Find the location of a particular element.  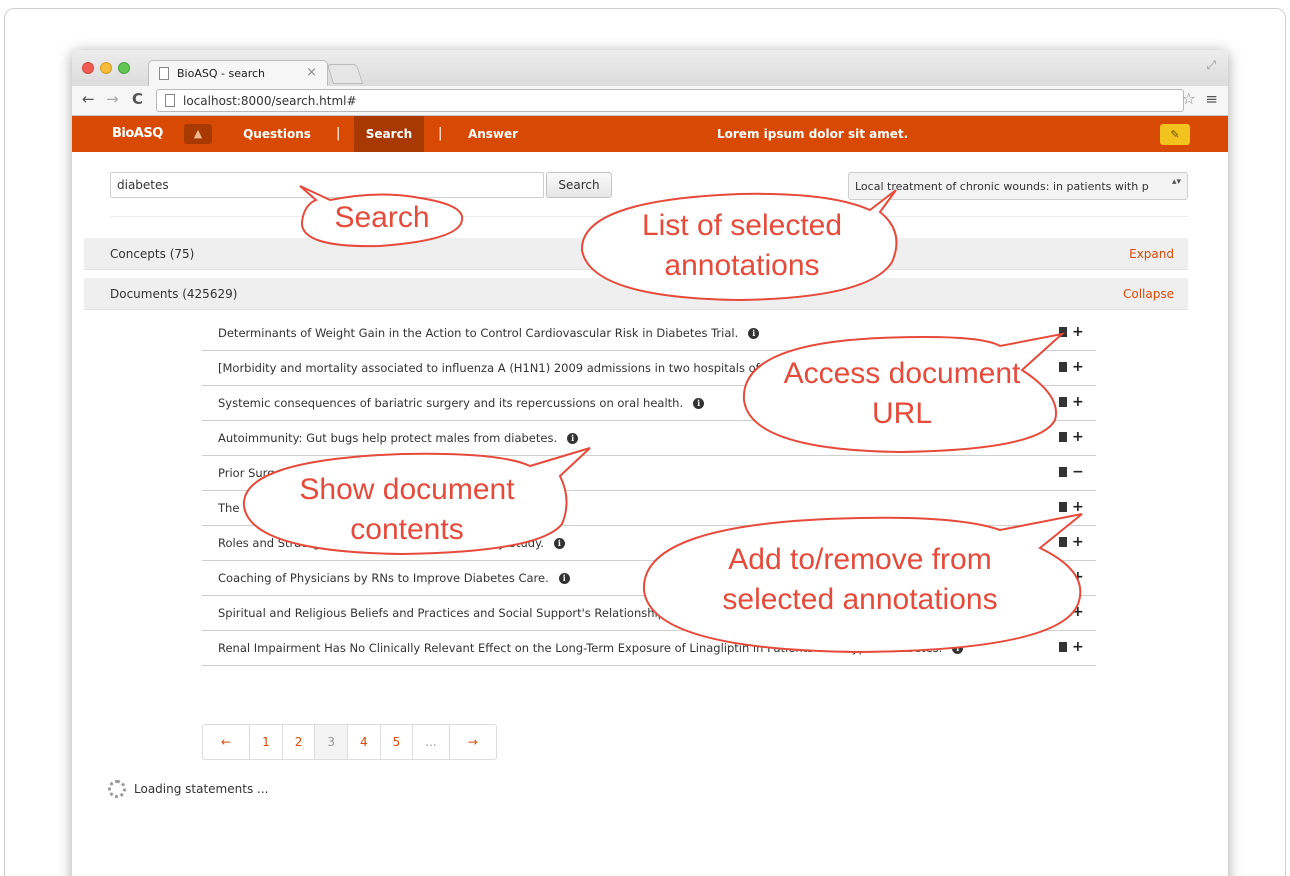

callout-addremove-text: Add to/remove from selected annotations is located at coordinates (860, 579).